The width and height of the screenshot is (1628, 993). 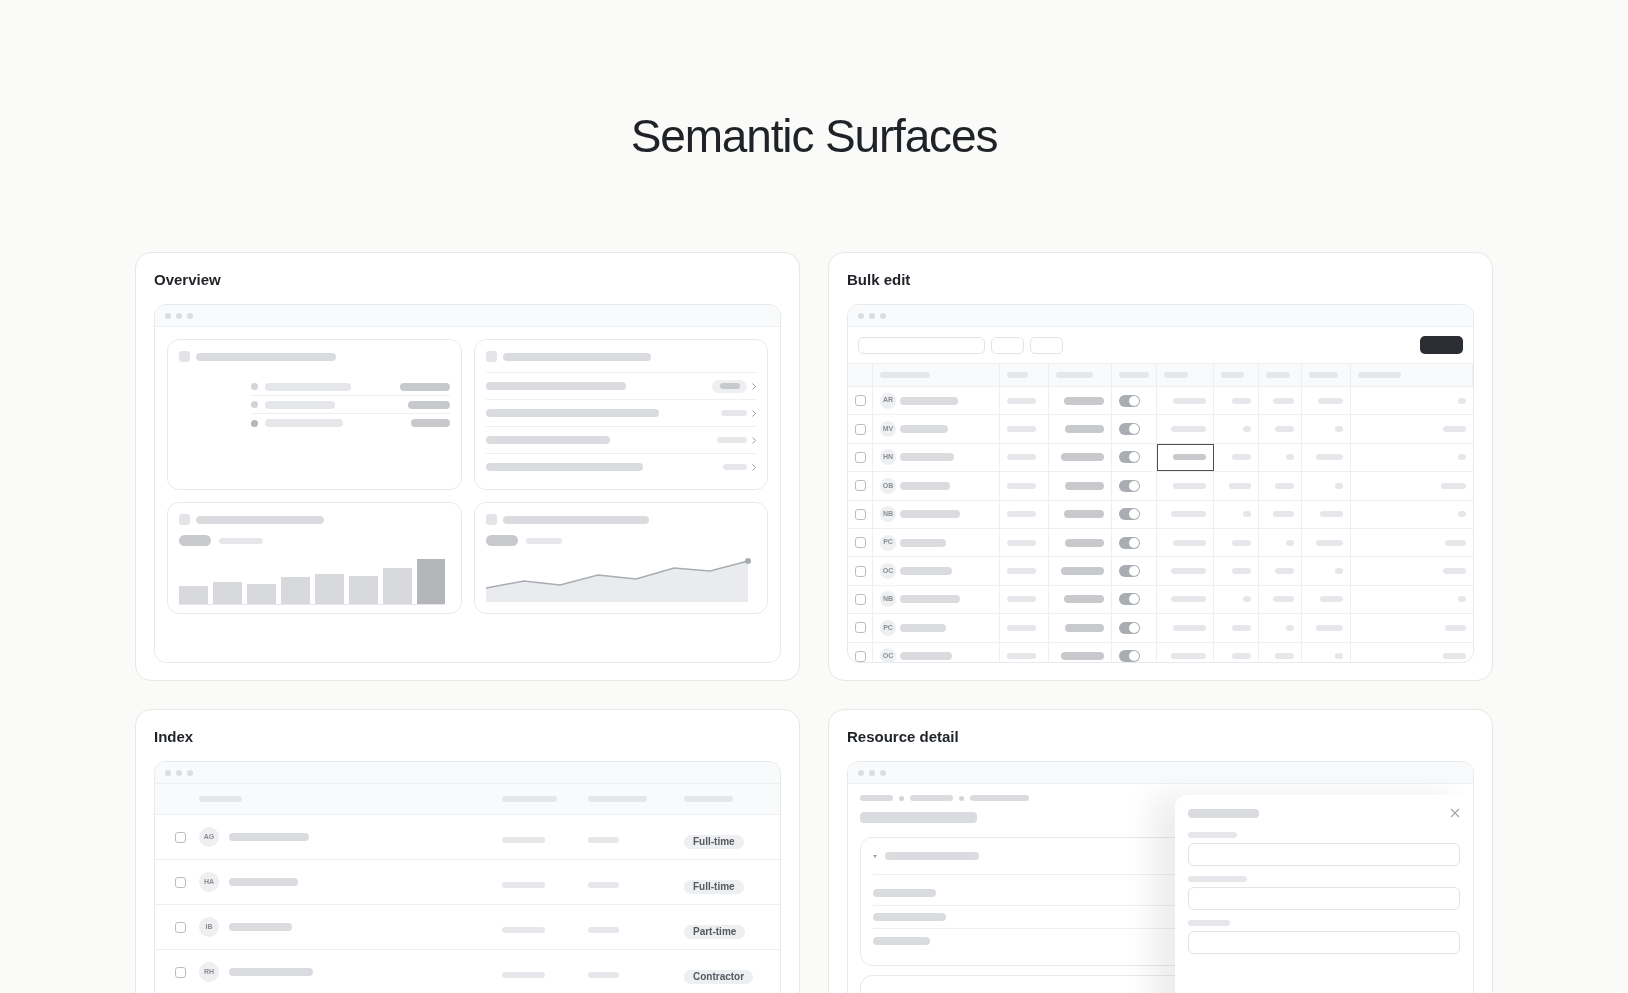 What do you see at coordinates (814, 136) in the screenshot?
I see `page-title: Semantic Surfaces` at bounding box center [814, 136].